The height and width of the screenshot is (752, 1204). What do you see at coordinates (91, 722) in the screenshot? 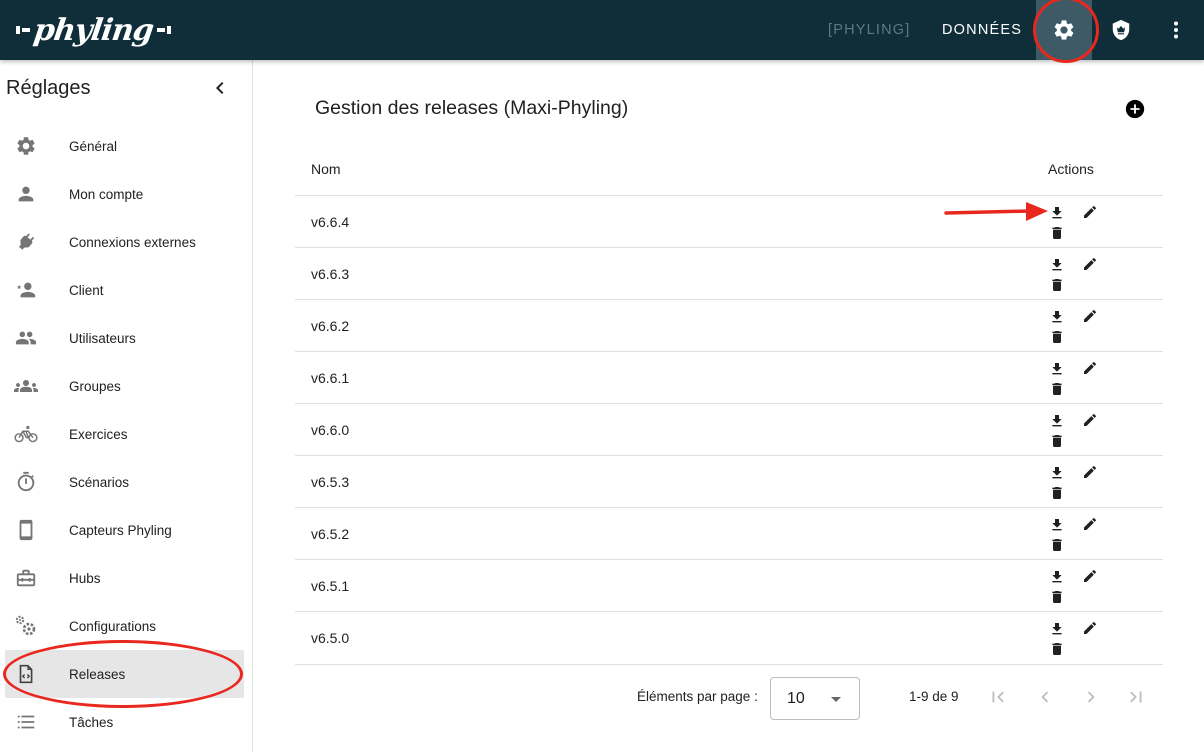
I see `sidebar-item-label: Tâches` at bounding box center [91, 722].